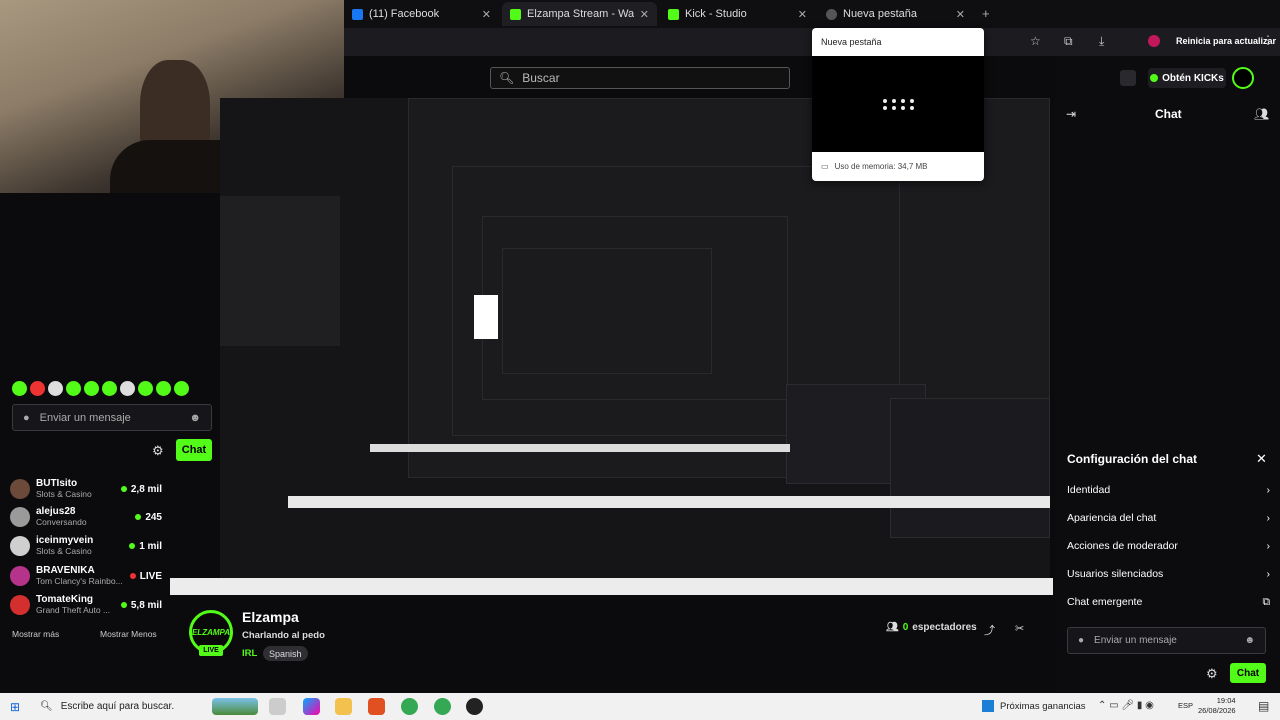 The image size is (1280, 720). I want to click on tab-kick-studio: Kick - Studio ✕, so click(737, 14).